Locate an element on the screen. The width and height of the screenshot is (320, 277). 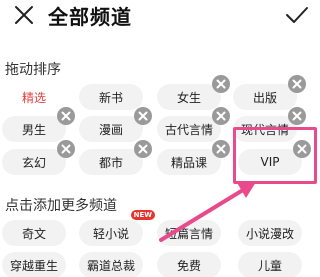
page-title: 全部频道 is located at coordinates (90, 17).